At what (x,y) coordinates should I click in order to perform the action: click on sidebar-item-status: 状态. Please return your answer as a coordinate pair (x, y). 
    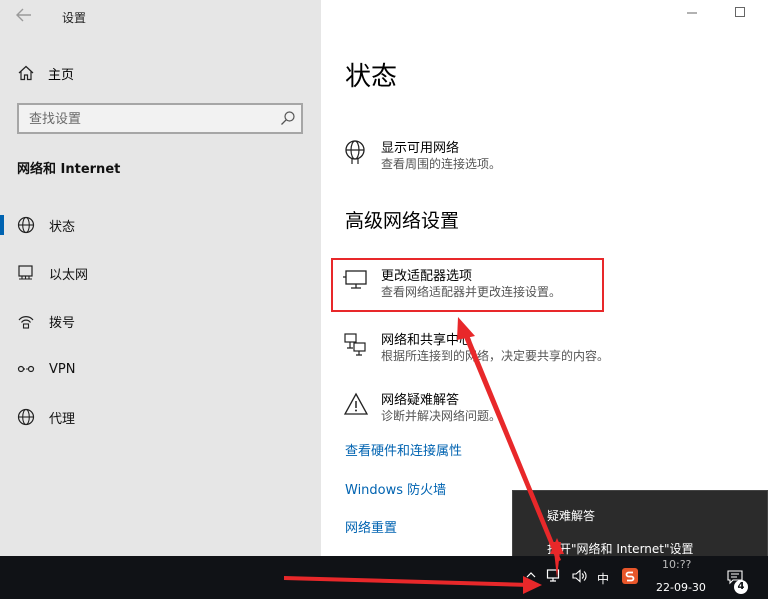
    Looking at the image, I should click on (160, 225).